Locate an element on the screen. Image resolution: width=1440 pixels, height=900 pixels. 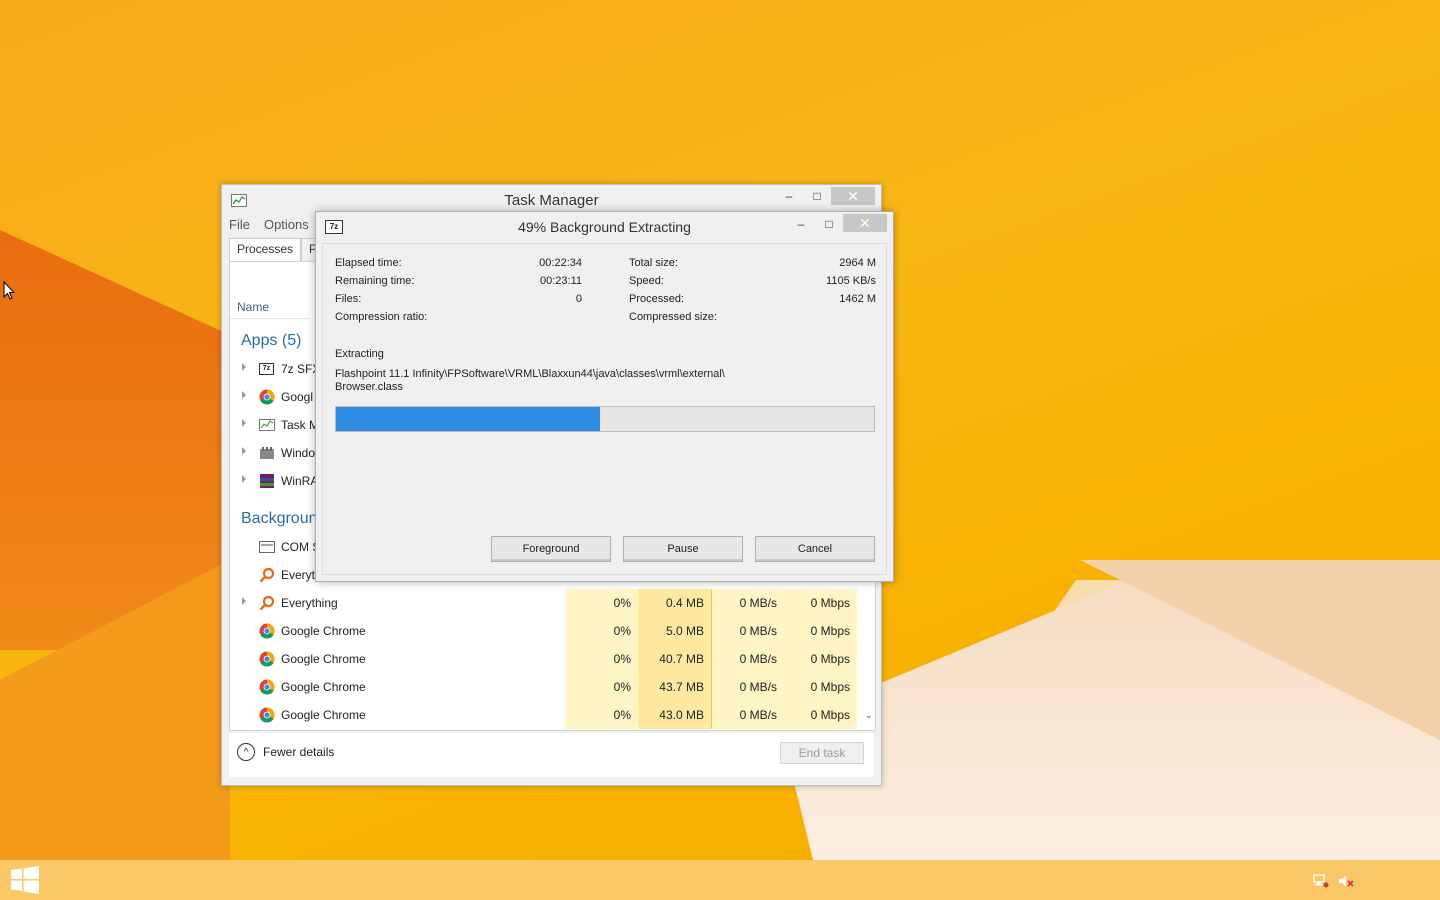
network-icon is located at coordinates (1321, 881).